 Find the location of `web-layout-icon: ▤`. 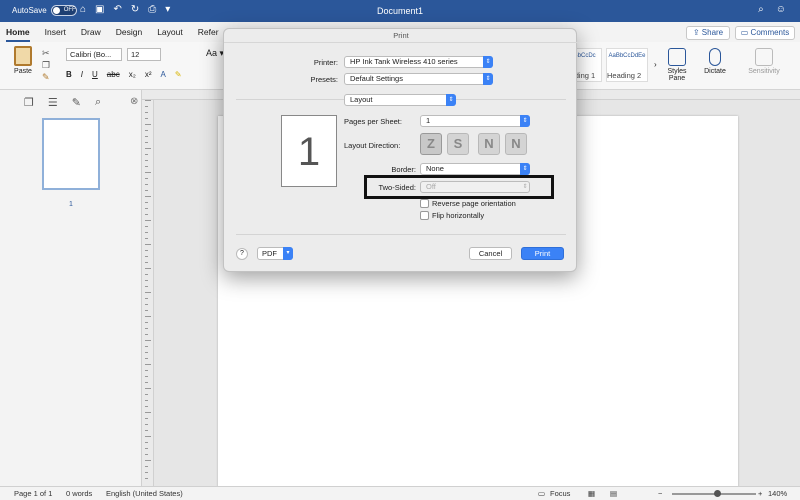

web-layout-icon: ▤ is located at coordinates (613, 493).